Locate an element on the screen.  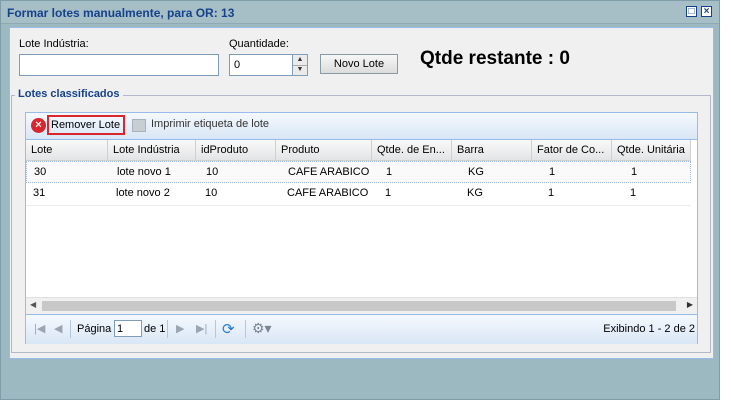
first-page-icon: |◀ is located at coordinates (39, 328).